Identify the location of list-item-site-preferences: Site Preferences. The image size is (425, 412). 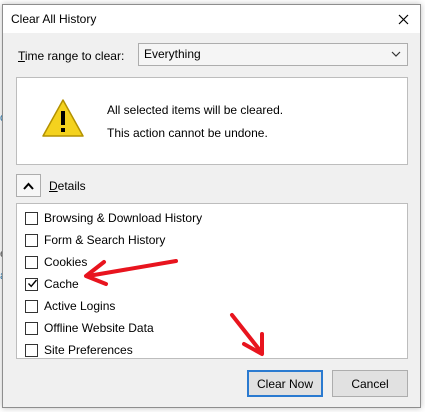
(79, 350).